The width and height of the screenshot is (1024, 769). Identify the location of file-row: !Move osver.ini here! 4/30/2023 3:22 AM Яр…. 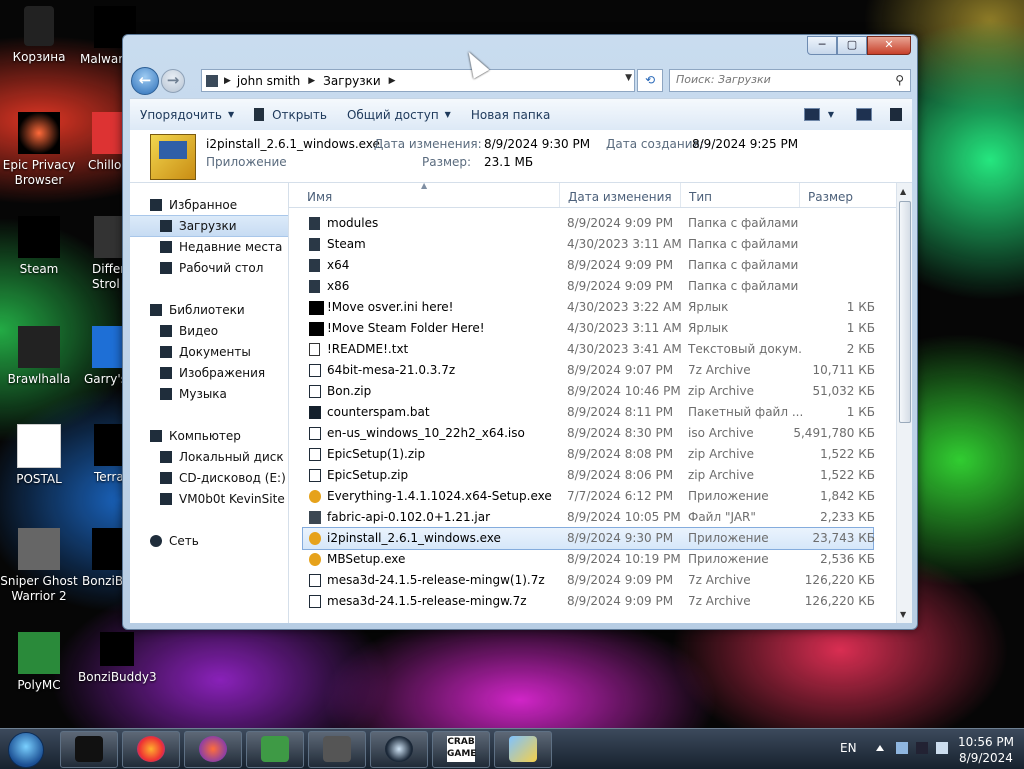
(593, 307).